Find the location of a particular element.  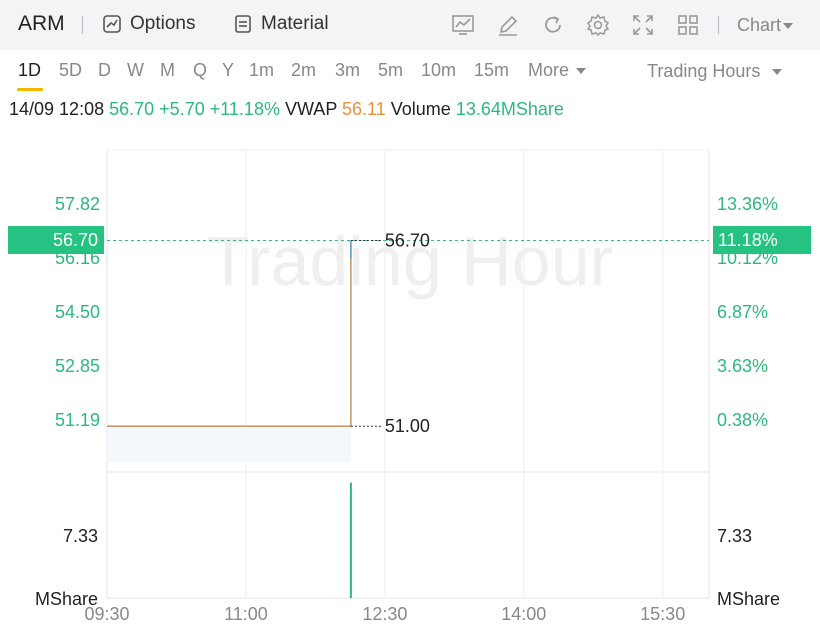

tab-y: Y is located at coordinates (228, 70).